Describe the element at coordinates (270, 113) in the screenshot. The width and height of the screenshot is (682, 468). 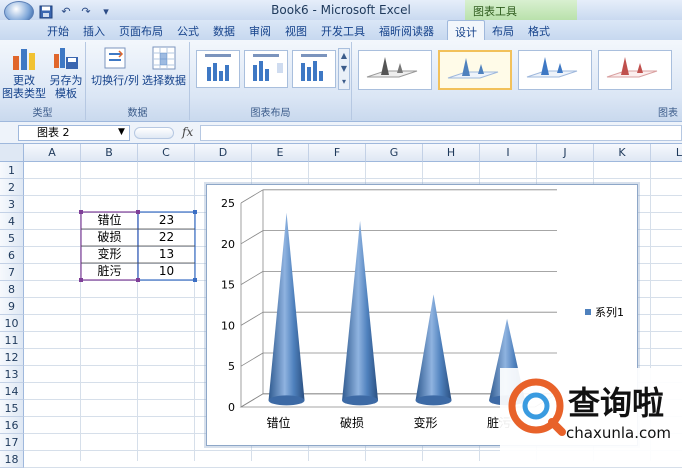
I see `group-label-chart-layout: 图表布局` at that location.